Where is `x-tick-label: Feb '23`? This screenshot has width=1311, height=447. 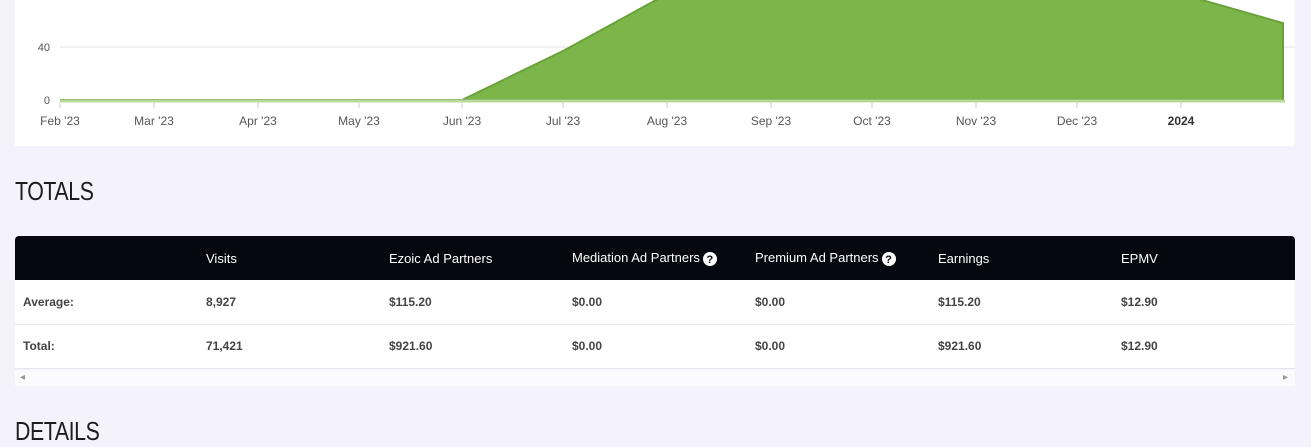
x-tick-label: Feb '23 is located at coordinates (60, 121).